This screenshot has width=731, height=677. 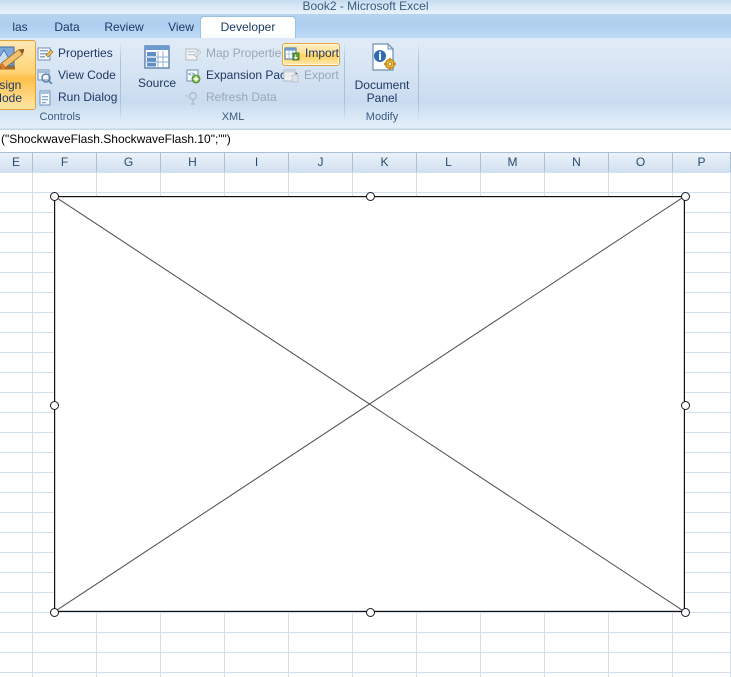 I want to click on source-label: Source, so click(x=157, y=83).